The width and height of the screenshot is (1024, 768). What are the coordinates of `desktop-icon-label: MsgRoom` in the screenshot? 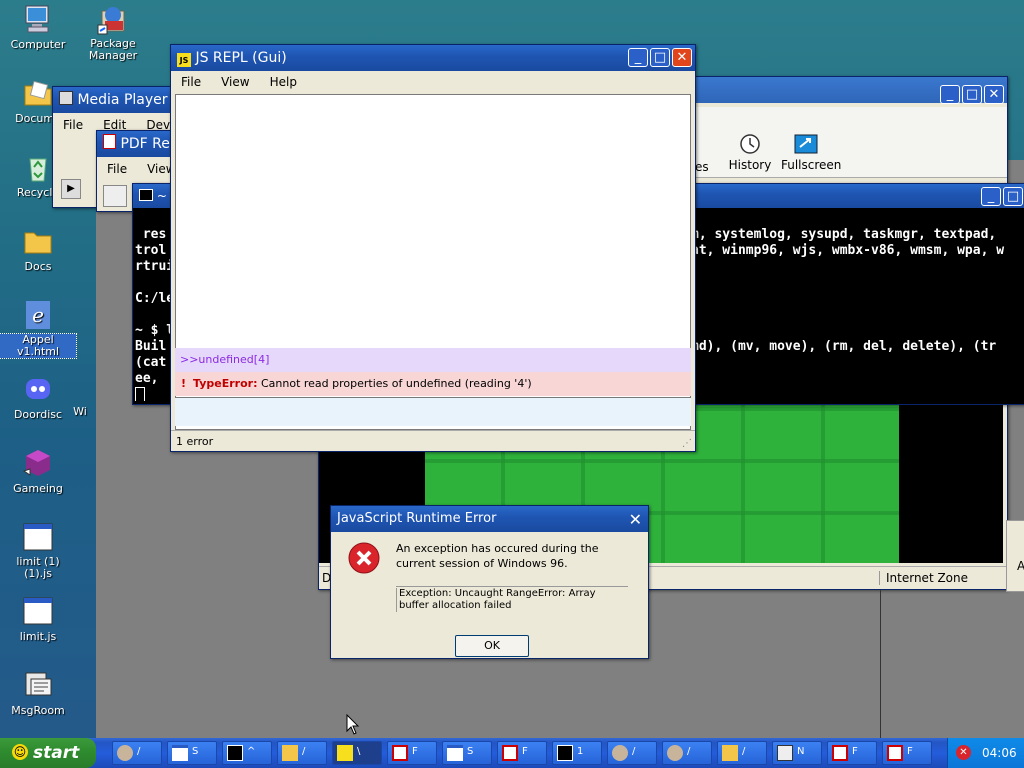 It's located at (38, 710).